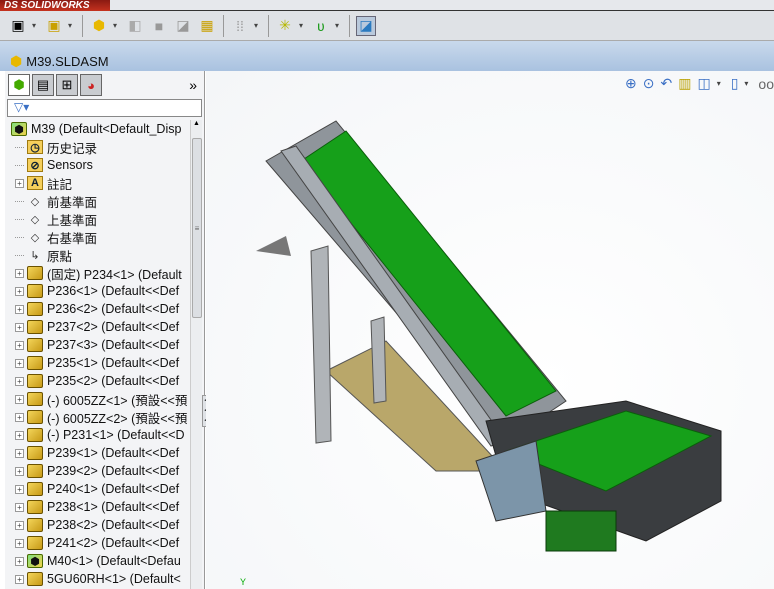 The image size is (774, 589). Describe the element at coordinates (240, 26) in the screenshot. I see `pattern-icon: ⁞⁞` at that location.